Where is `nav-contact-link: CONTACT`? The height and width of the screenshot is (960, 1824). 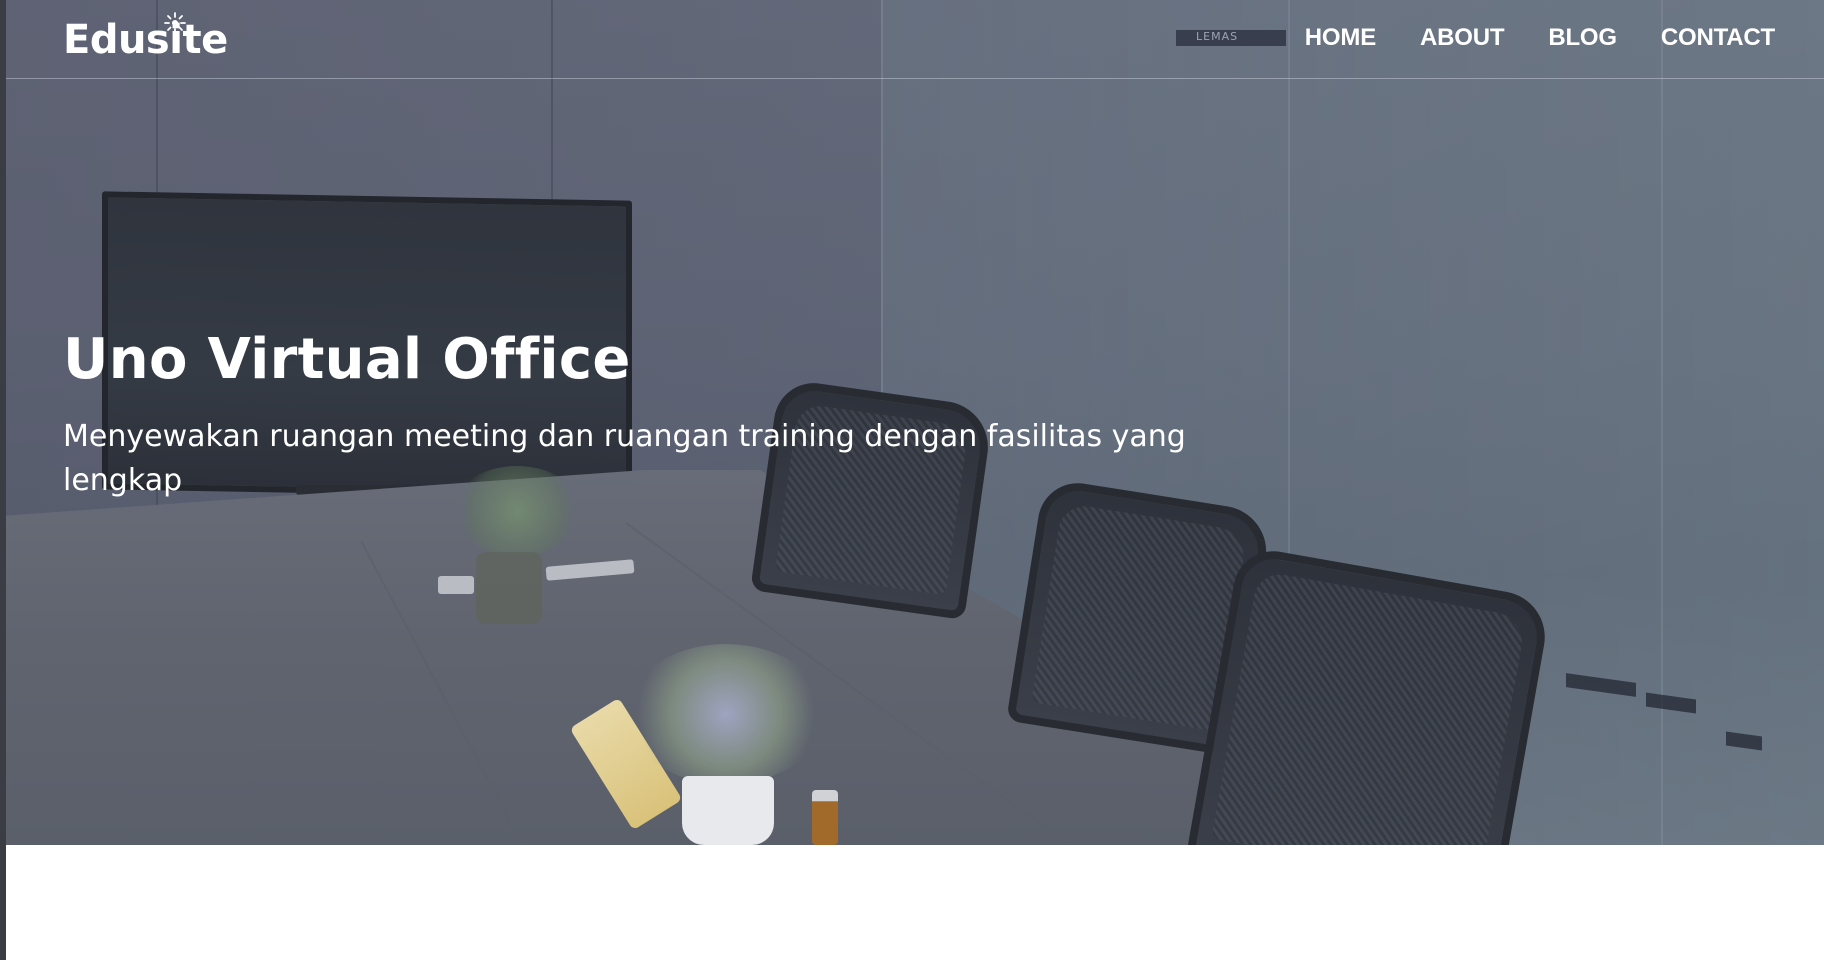 nav-contact-link: CONTACT is located at coordinates (1718, 38).